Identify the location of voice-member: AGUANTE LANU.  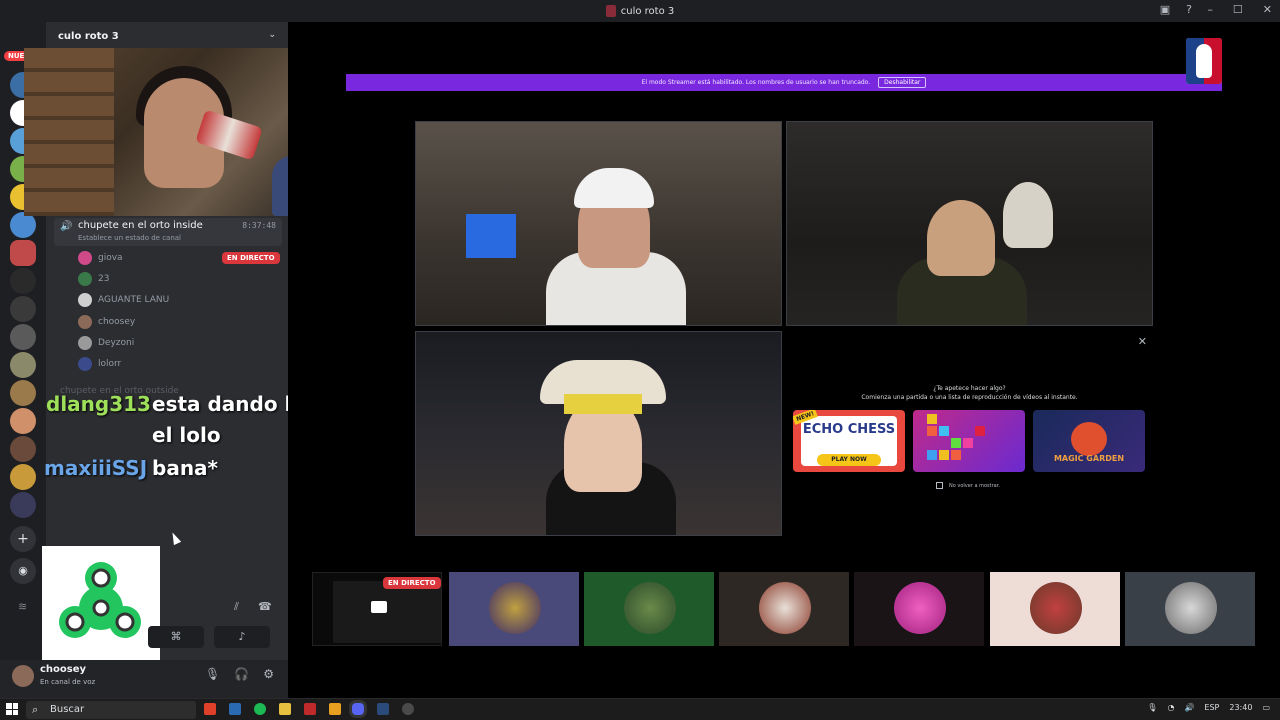
(123, 300).